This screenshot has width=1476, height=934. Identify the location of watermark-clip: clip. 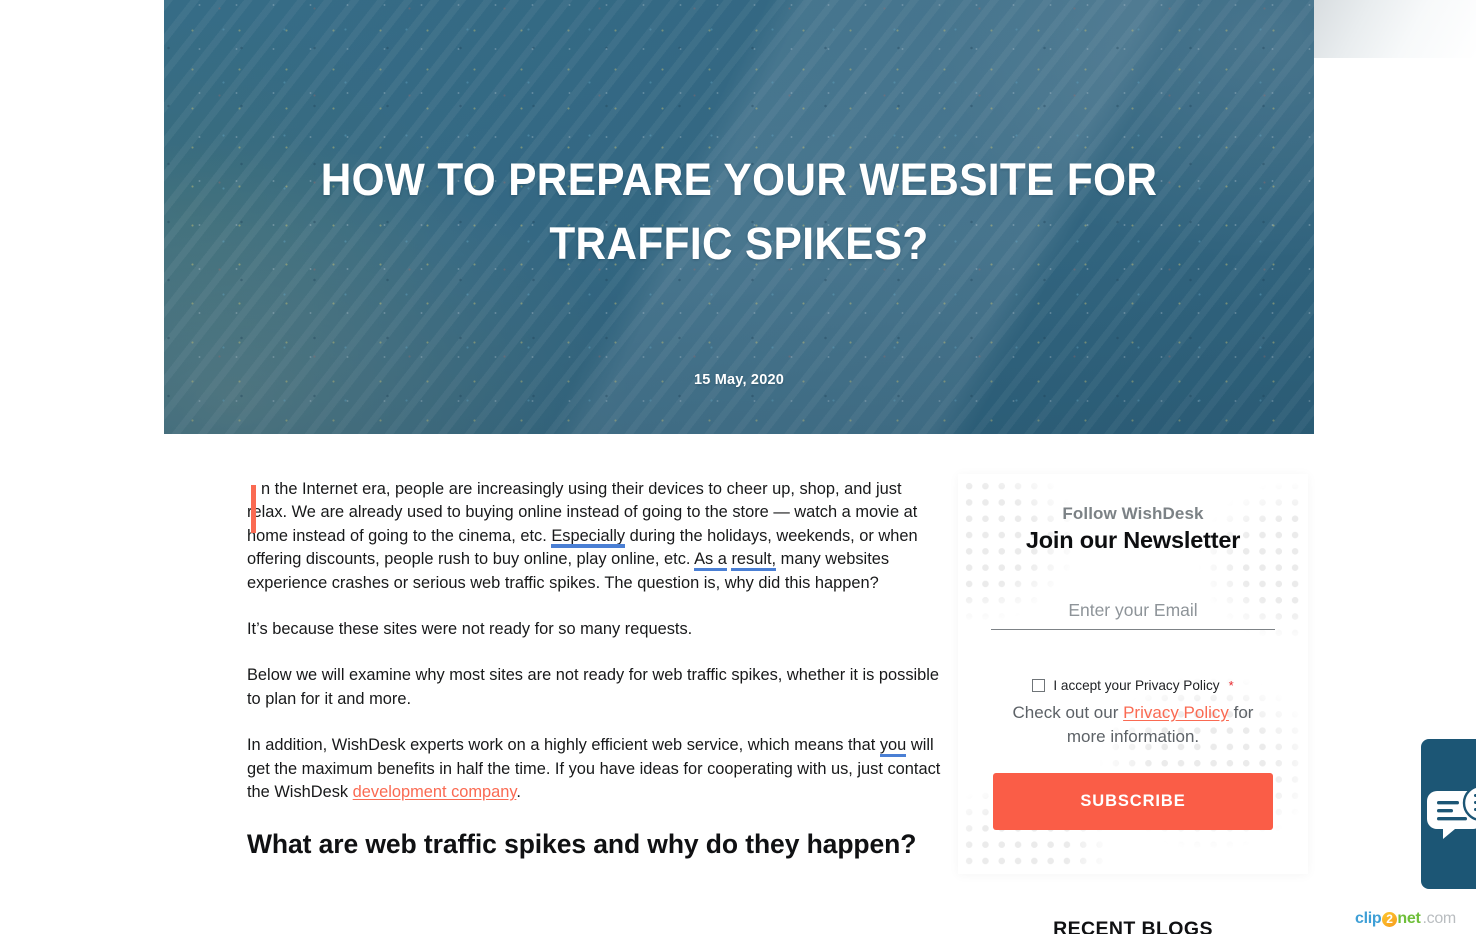
(1368, 918).